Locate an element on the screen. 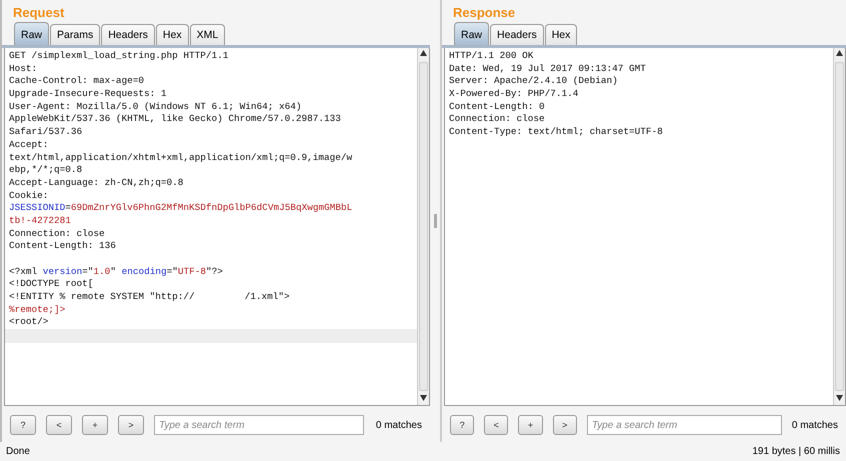 The height and width of the screenshot is (461, 846). code-line: Content-Length: 136 is located at coordinates (62, 246).